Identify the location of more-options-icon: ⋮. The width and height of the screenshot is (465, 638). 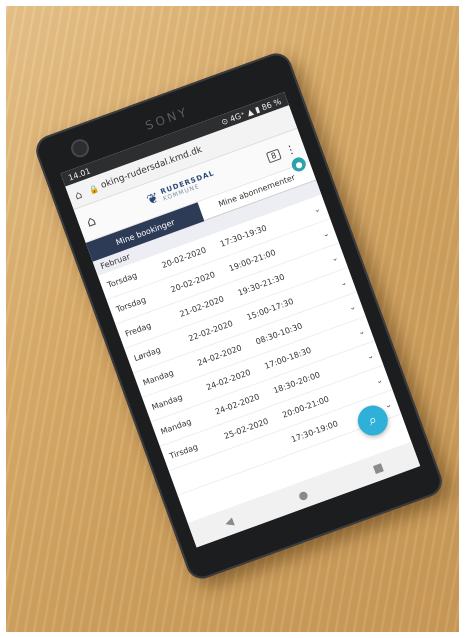
(290, 149).